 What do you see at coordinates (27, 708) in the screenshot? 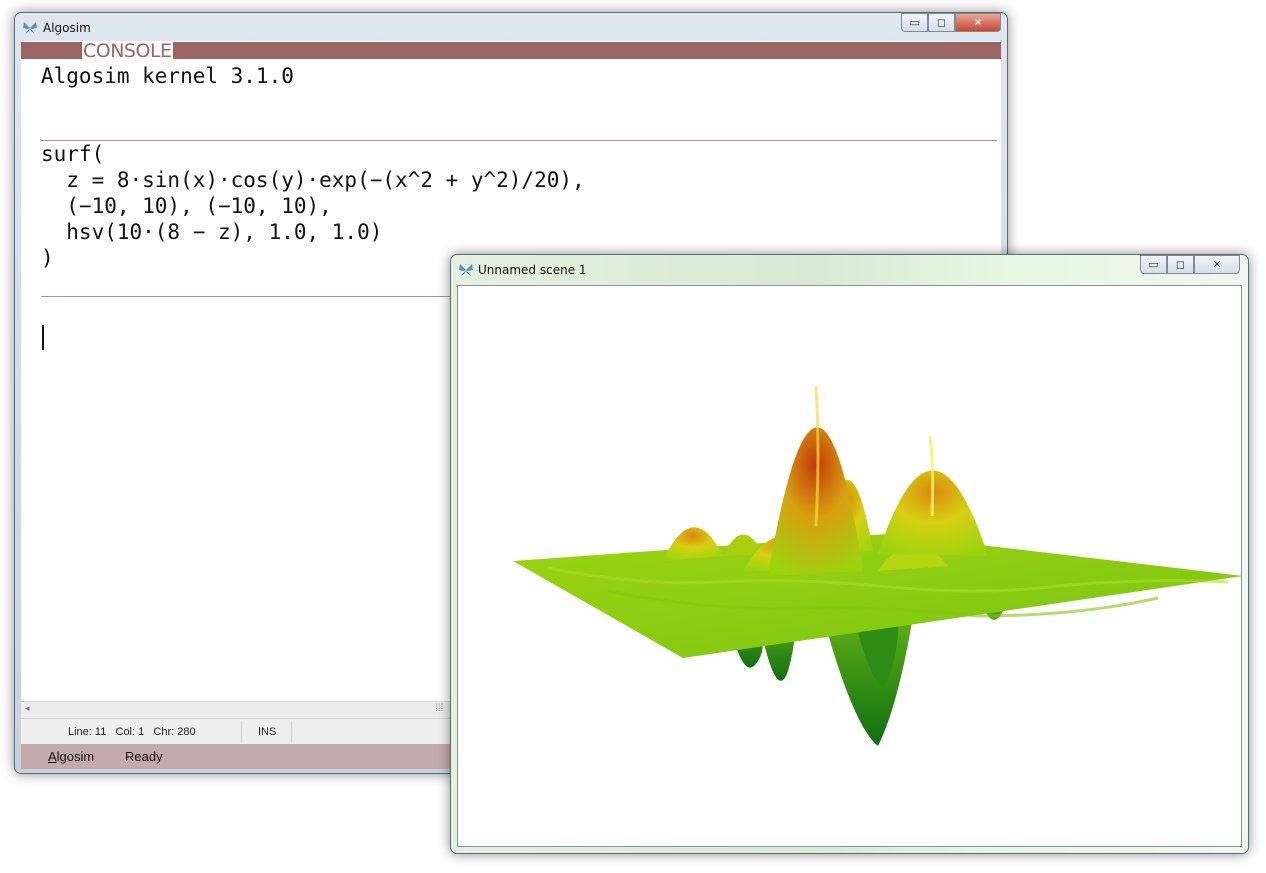
I see `scroll-left-icon: ◂` at bounding box center [27, 708].